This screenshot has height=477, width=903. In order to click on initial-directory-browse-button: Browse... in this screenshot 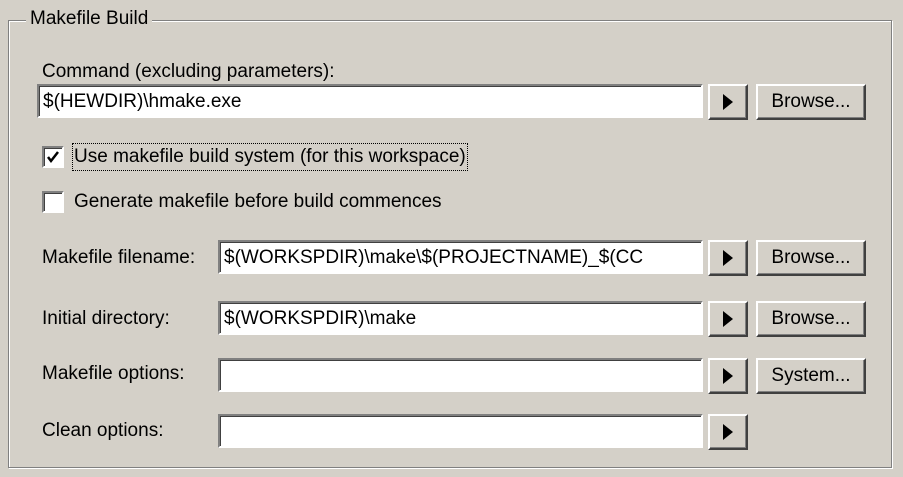, I will do `click(811, 319)`.